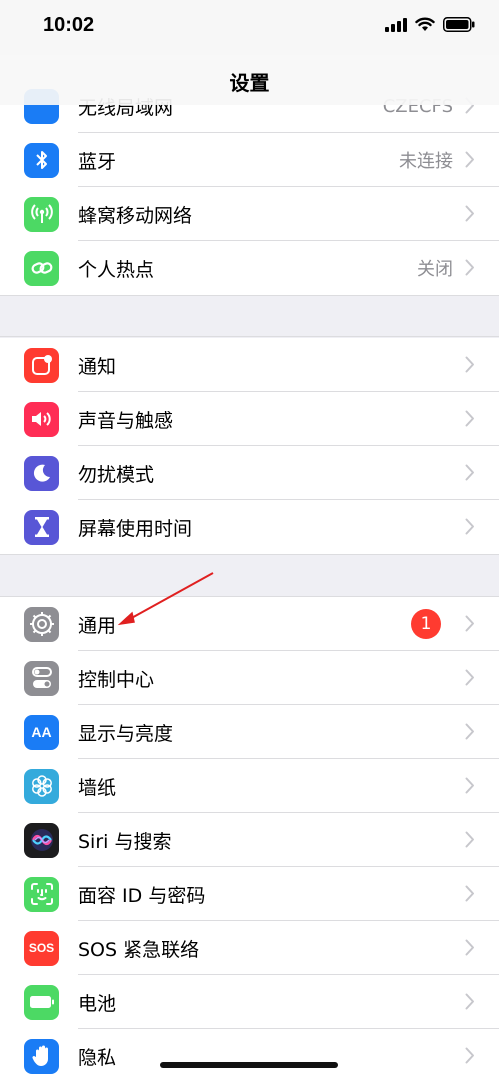 The width and height of the screenshot is (499, 1083). What do you see at coordinates (165, 599) in the screenshot?
I see `annotation-arrow-icon` at bounding box center [165, 599].